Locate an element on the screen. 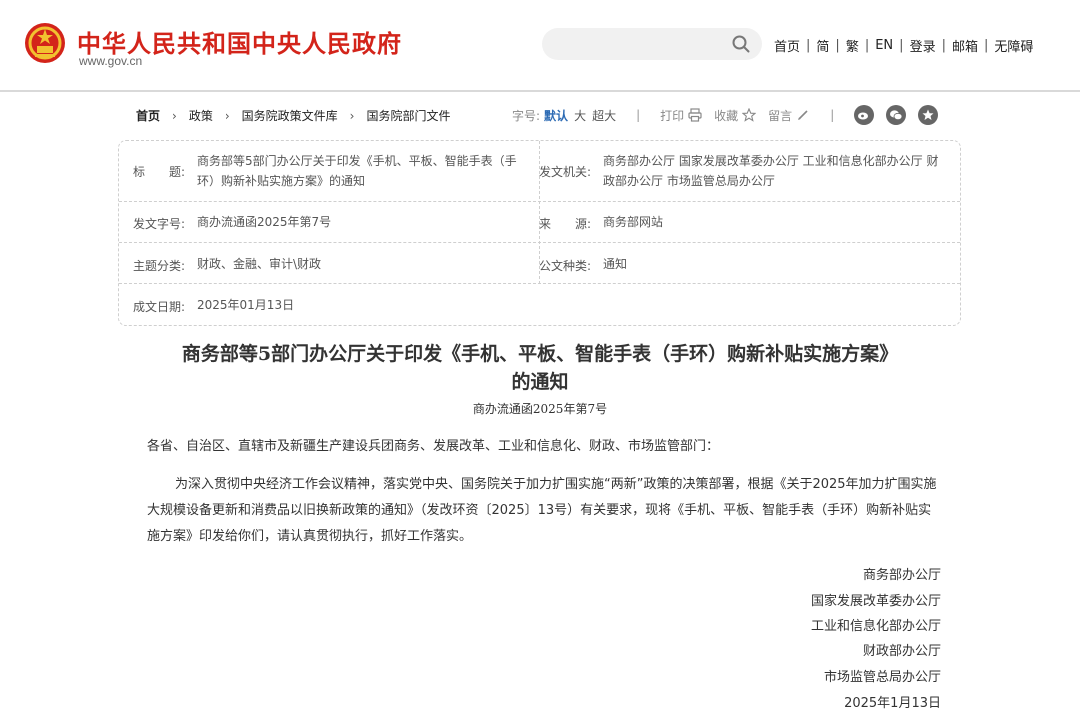 This screenshot has height=722, width=1080. breadcrumb-department-docs: 国务院部门文件 is located at coordinates (408, 115).